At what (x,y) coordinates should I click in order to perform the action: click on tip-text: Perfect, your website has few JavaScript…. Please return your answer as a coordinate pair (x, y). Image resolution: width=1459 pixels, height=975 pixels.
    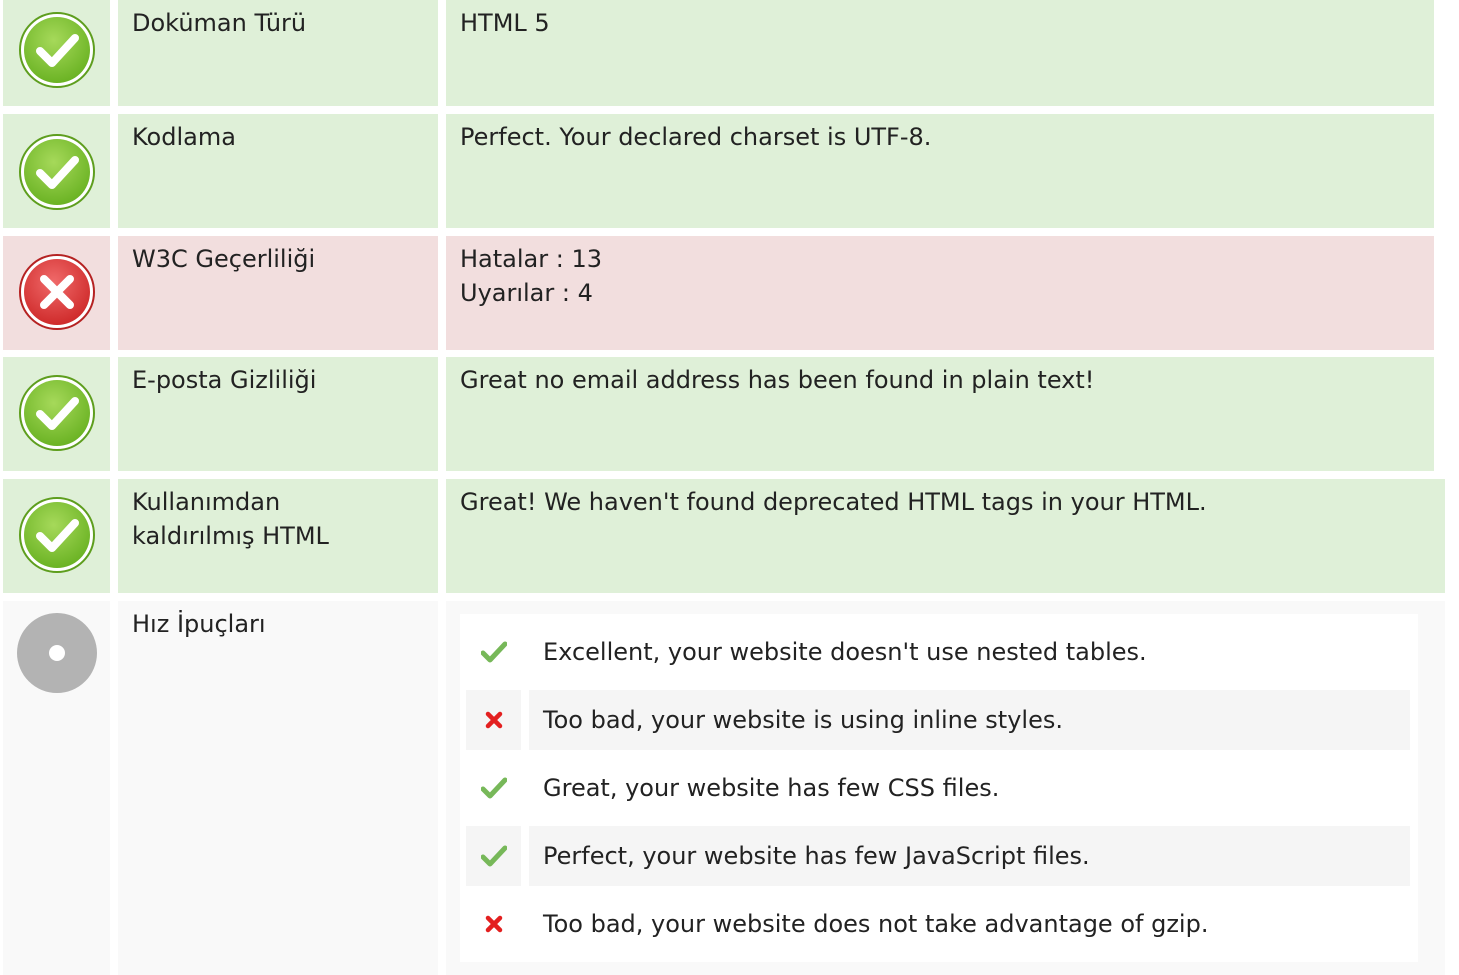
    Looking at the image, I should click on (969, 856).